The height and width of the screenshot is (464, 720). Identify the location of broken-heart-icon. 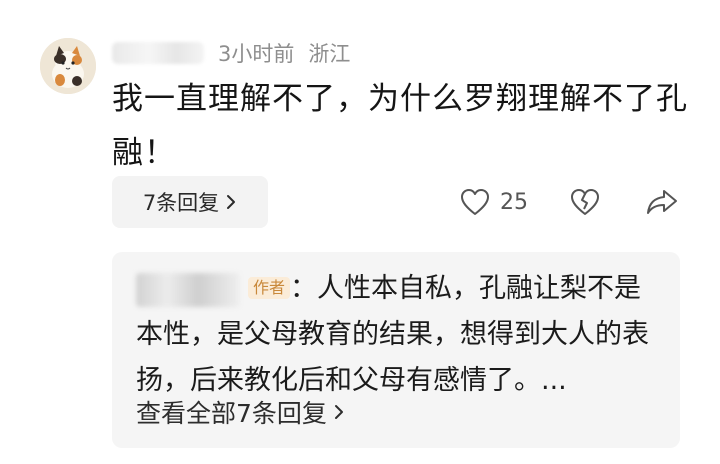
(585, 202).